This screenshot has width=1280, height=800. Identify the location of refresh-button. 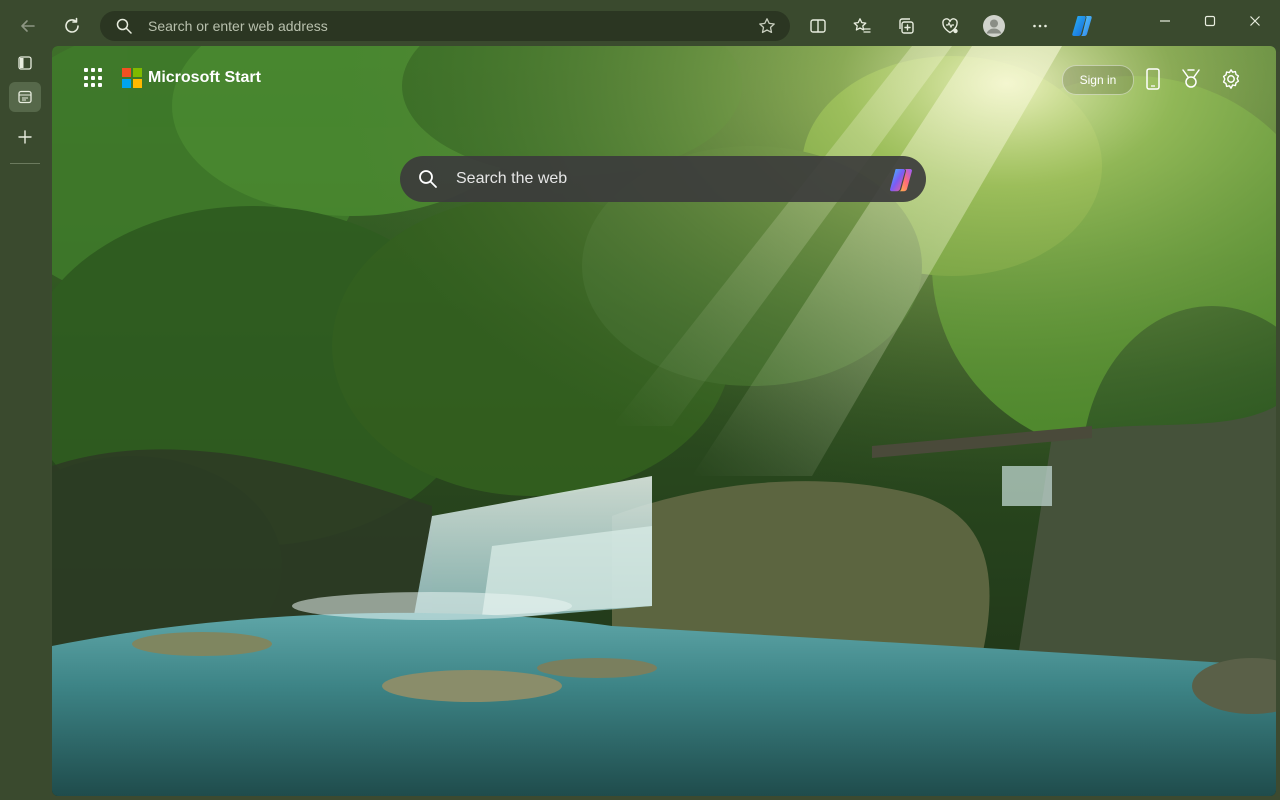
(72, 26).